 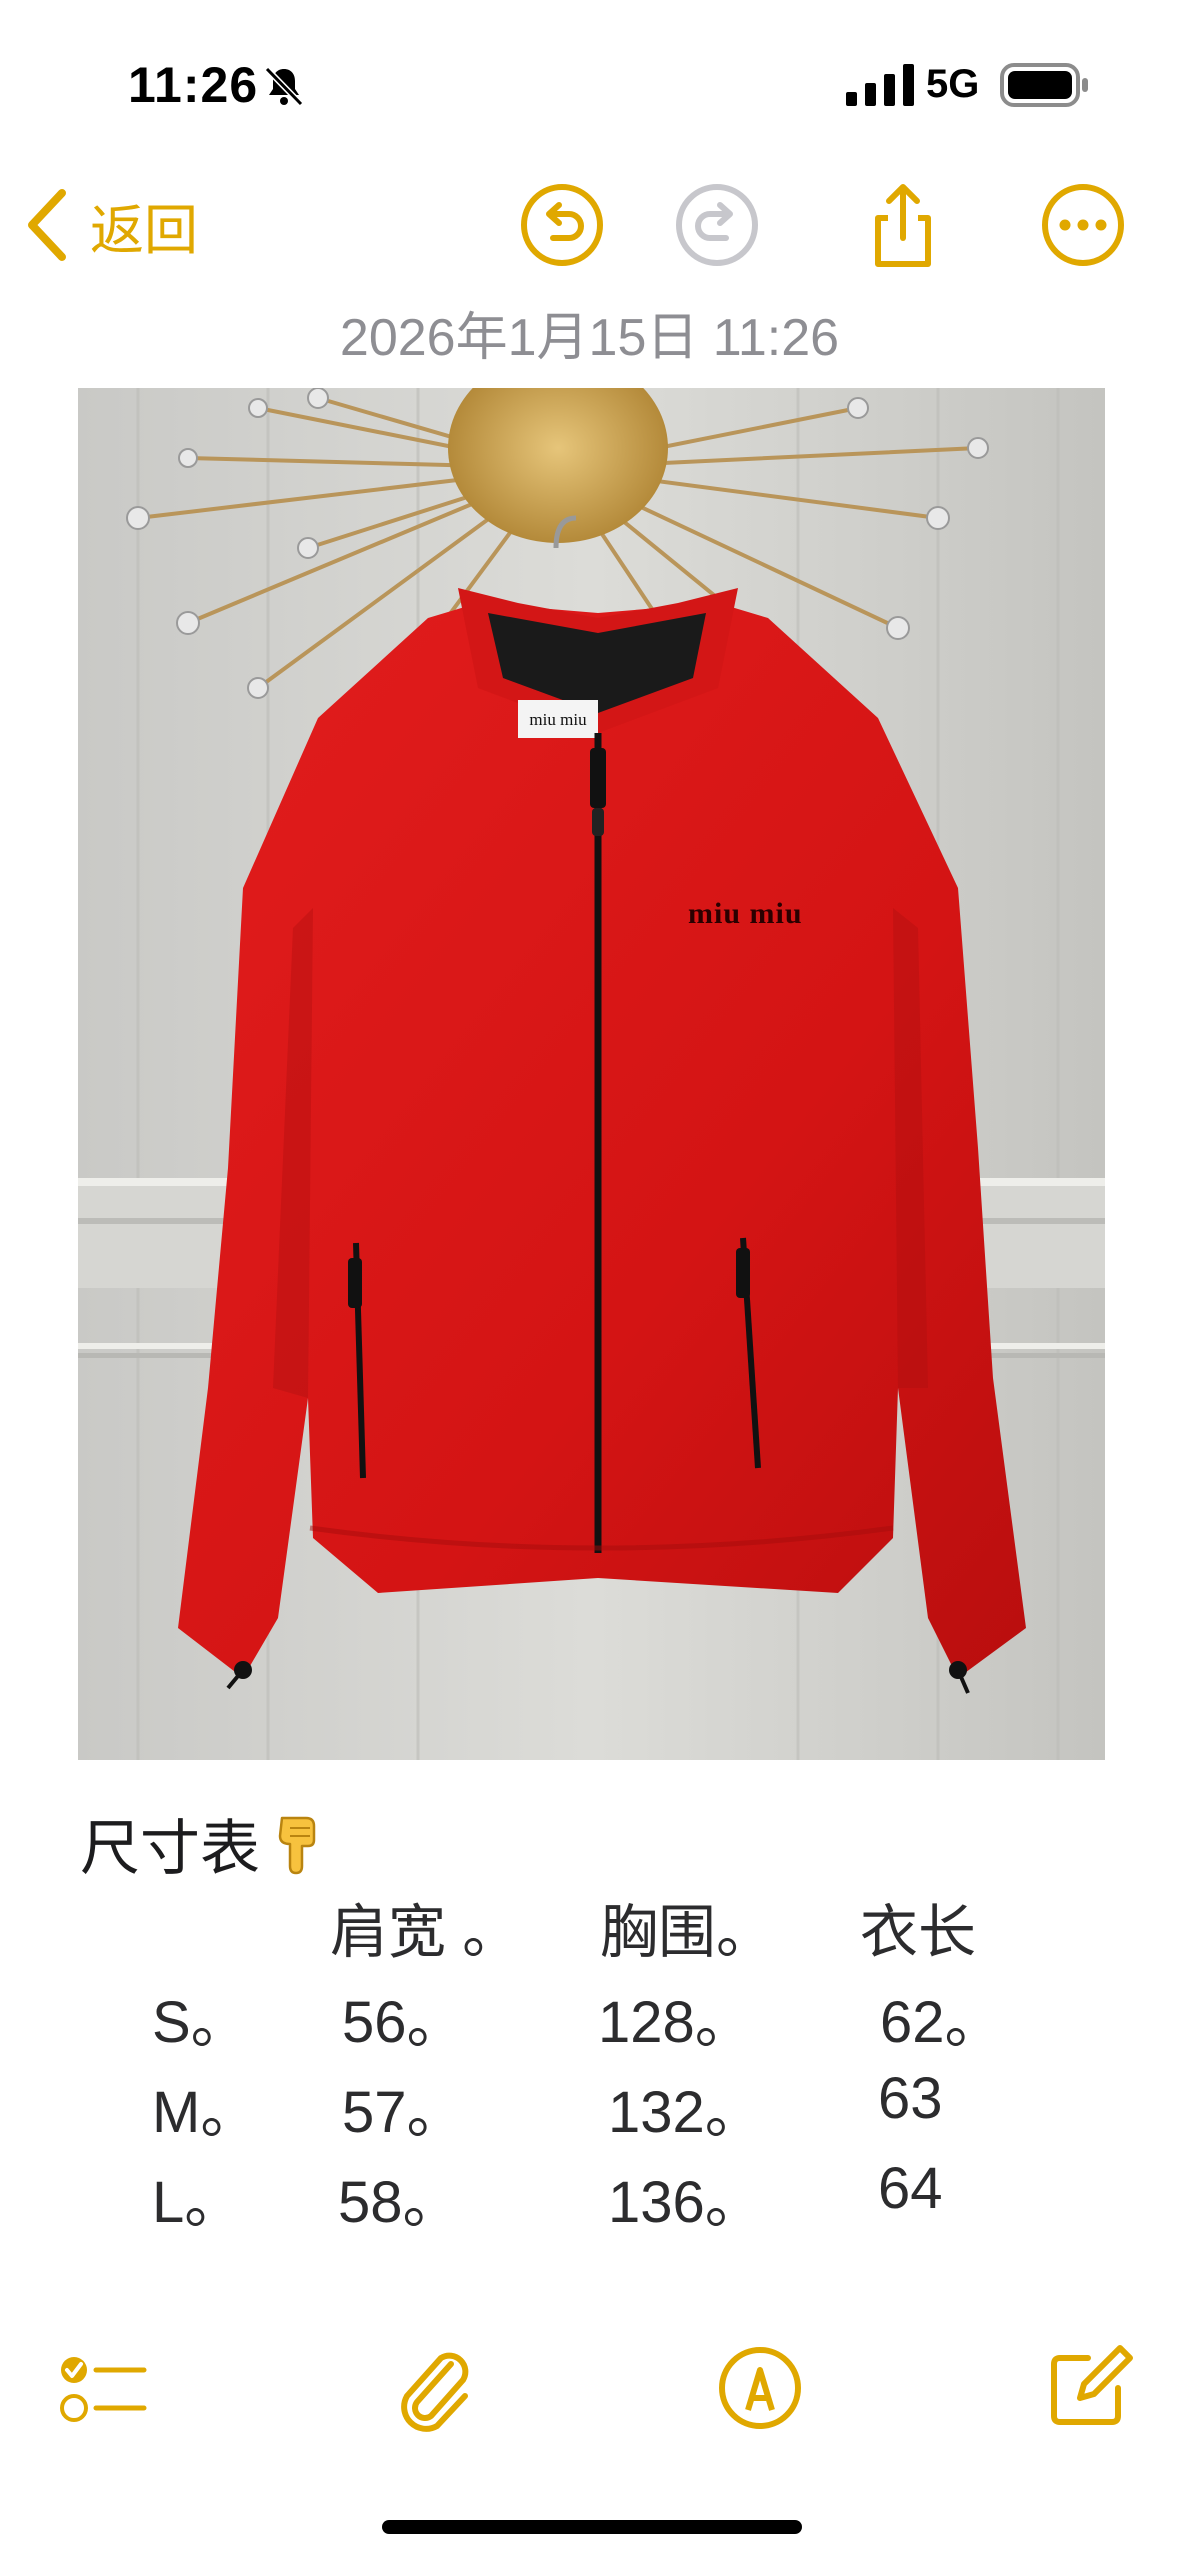 What do you see at coordinates (685, 2202) in the screenshot?
I see `table-cell-chest: 136。` at bounding box center [685, 2202].